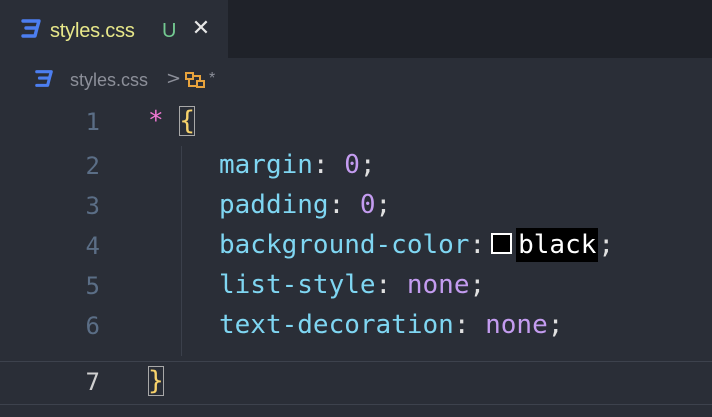 This screenshot has height=417, width=712. I want to click on code-line-1: 1 * {, so click(356, 124).